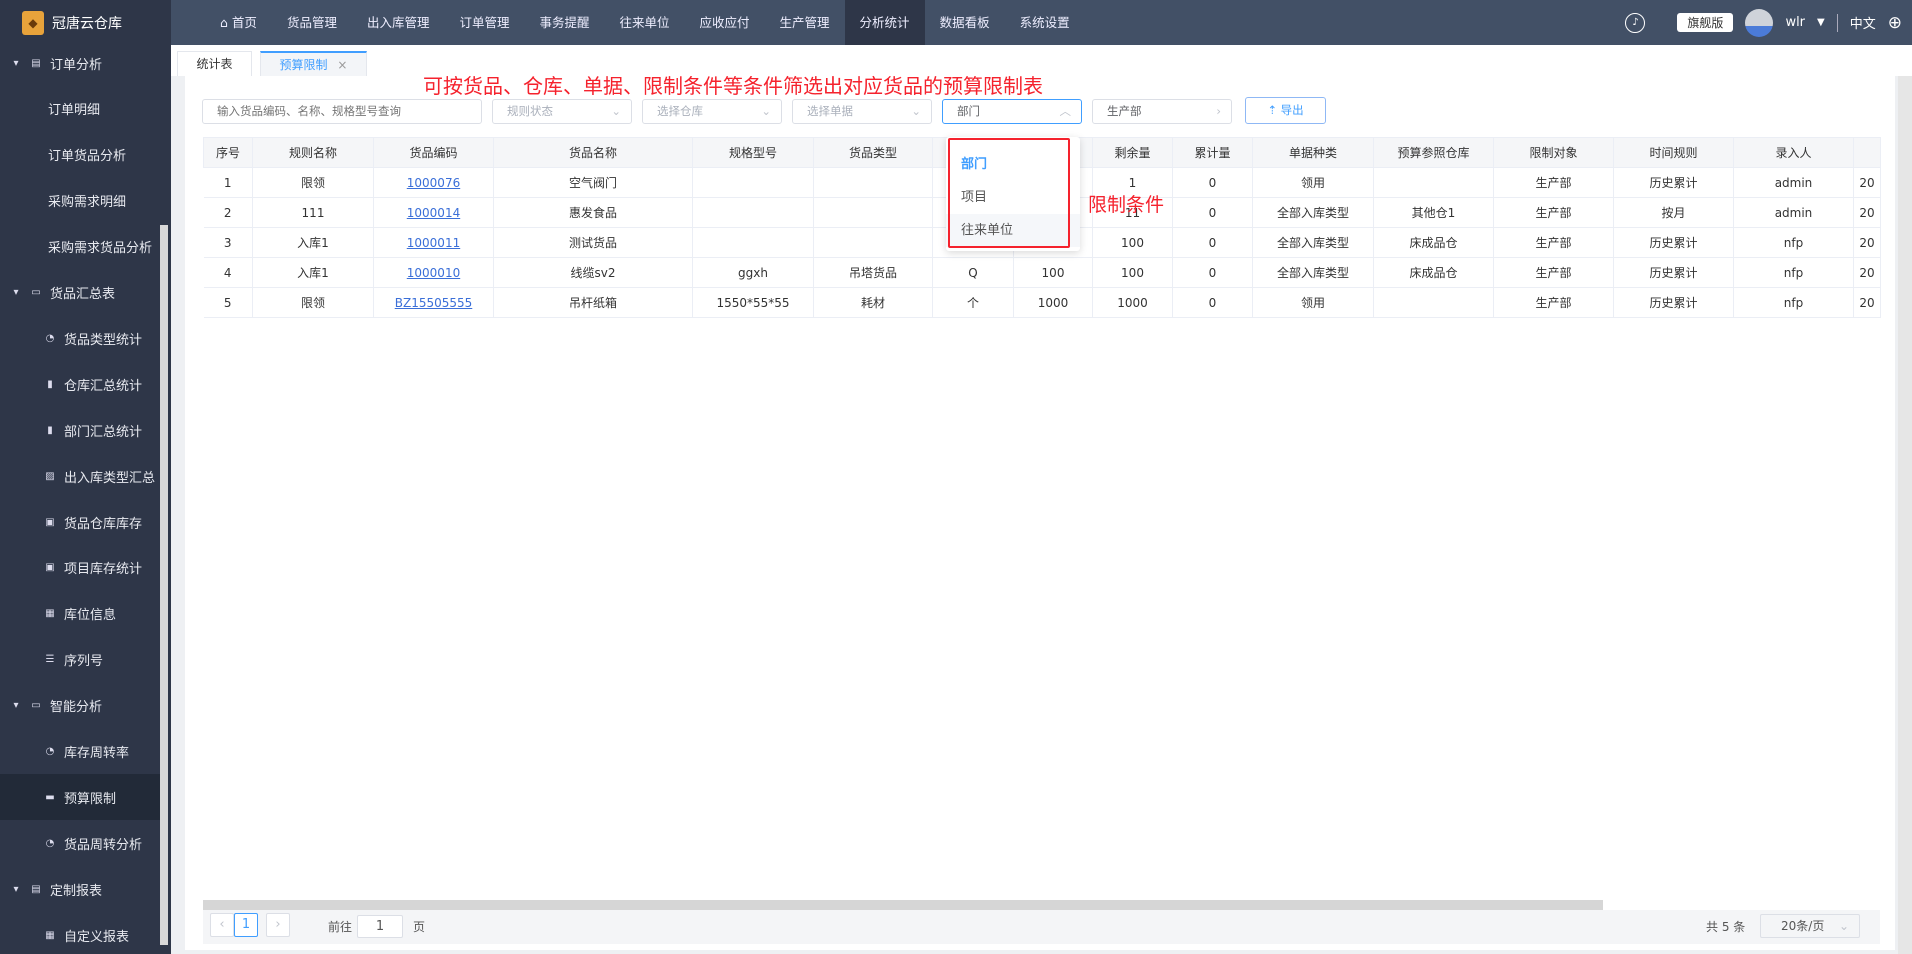 This screenshot has width=1912, height=954. I want to click on sidebar-label: 货品周转分析, so click(103, 845).